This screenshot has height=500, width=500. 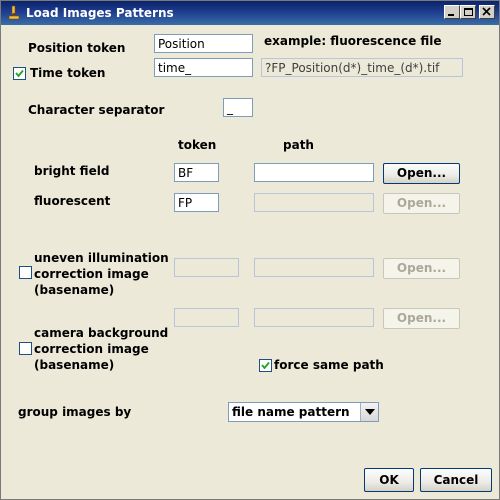 I want to click on position-token-label: Position token, so click(x=77, y=48).